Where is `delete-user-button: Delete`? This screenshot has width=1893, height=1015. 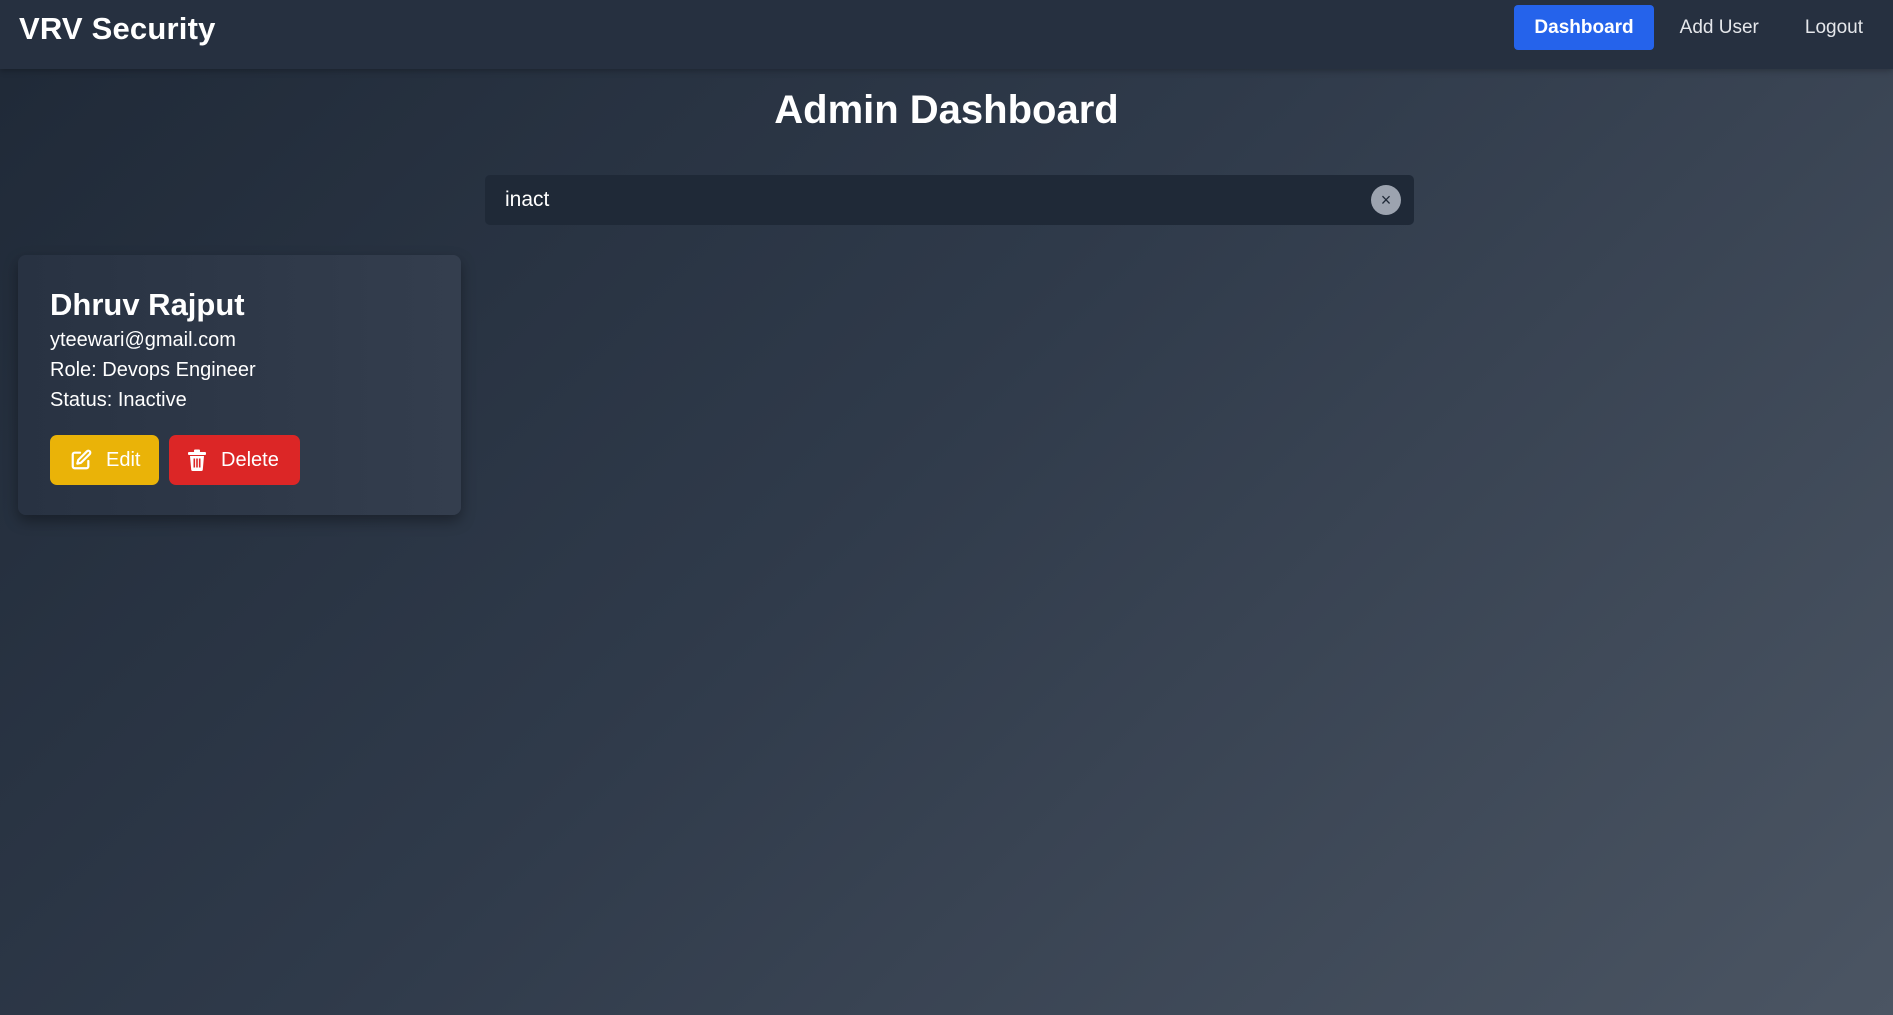 delete-user-button: Delete is located at coordinates (234, 460).